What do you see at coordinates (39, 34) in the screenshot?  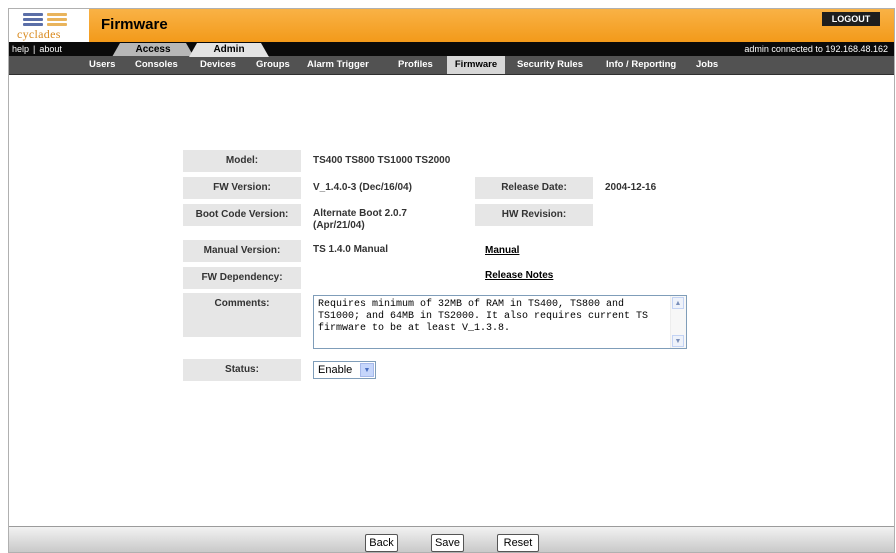 I see `logo-text: cyclades` at bounding box center [39, 34].